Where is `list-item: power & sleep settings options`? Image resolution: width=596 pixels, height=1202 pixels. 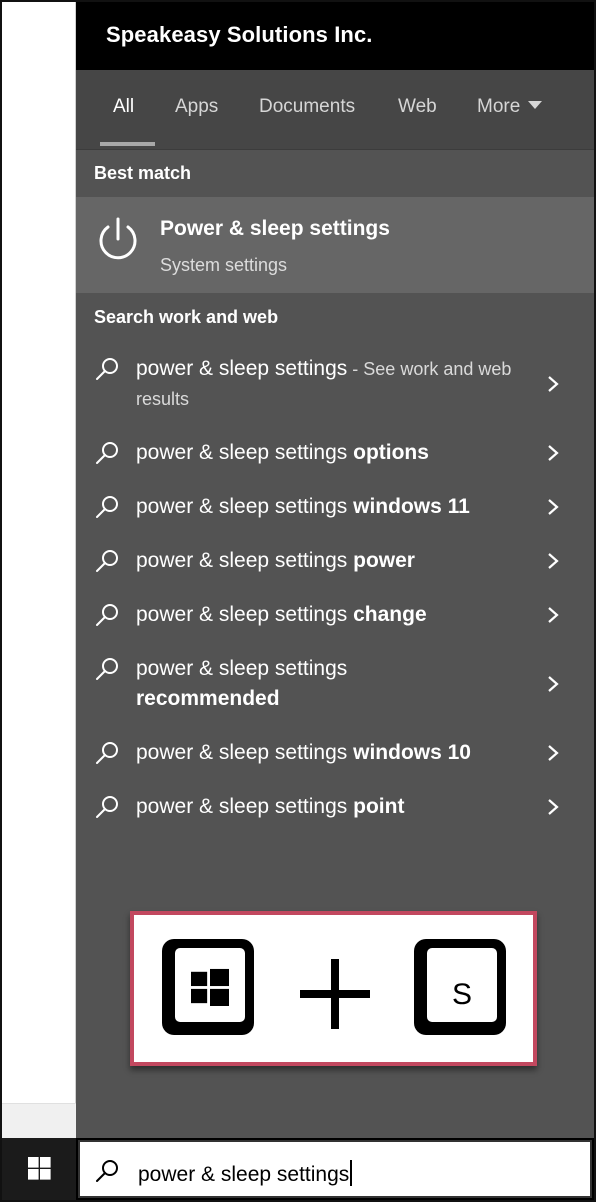
list-item: power & sleep settings options is located at coordinates (335, 458).